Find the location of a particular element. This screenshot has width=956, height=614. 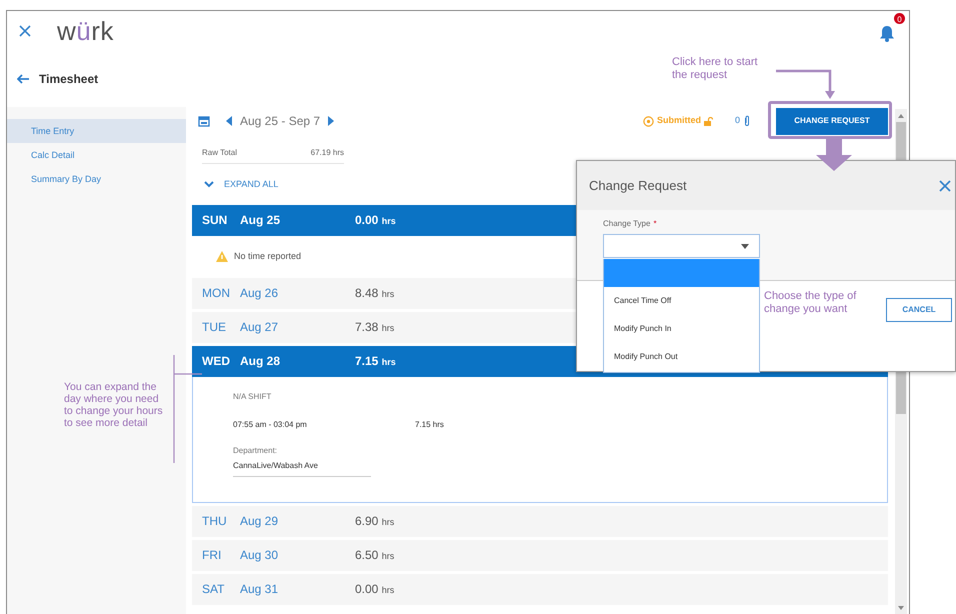

raw-total-label: Raw Total is located at coordinates (219, 153).